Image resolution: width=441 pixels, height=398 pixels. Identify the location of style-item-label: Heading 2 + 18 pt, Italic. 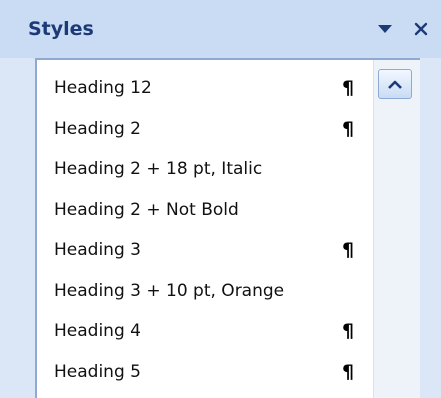
(158, 169).